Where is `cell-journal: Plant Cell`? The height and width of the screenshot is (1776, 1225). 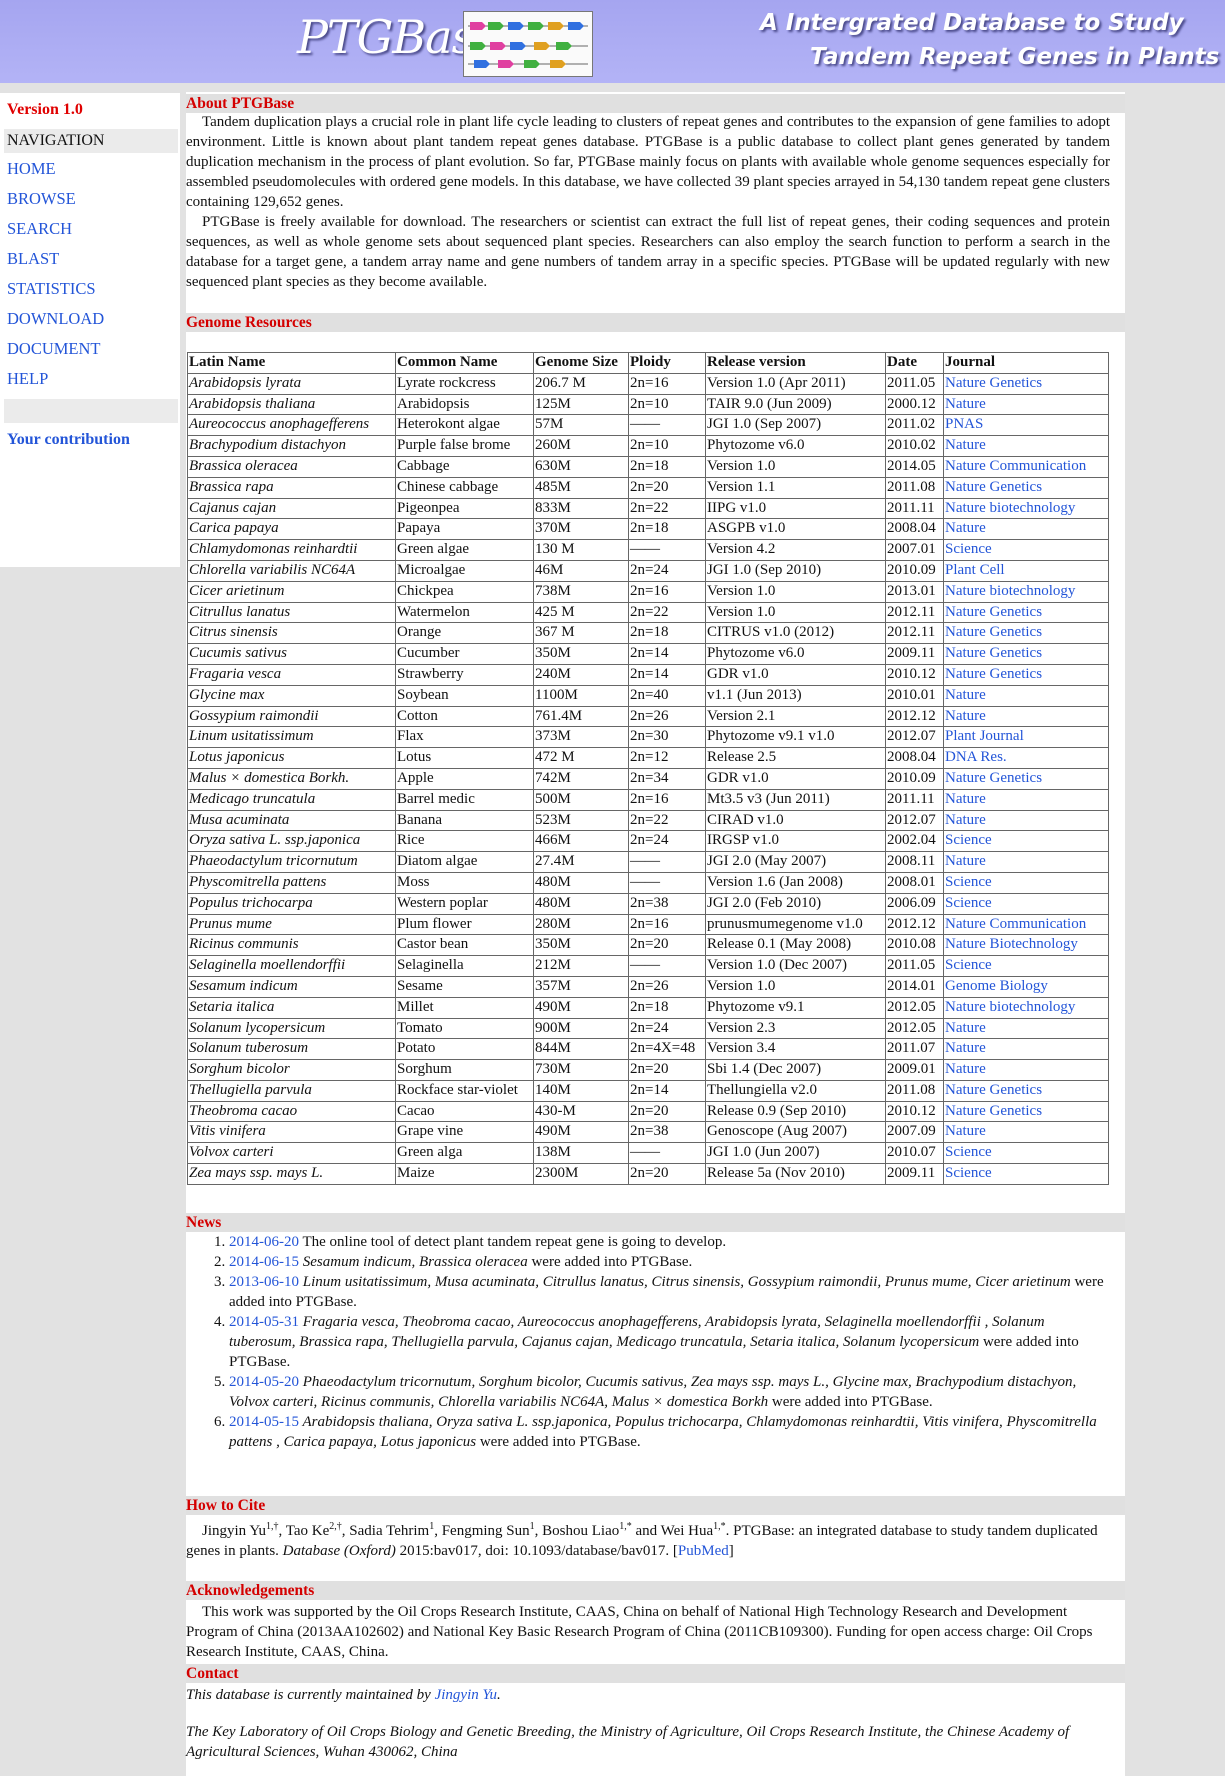
cell-journal: Plant Cell is located at coordinates (1026, 570).